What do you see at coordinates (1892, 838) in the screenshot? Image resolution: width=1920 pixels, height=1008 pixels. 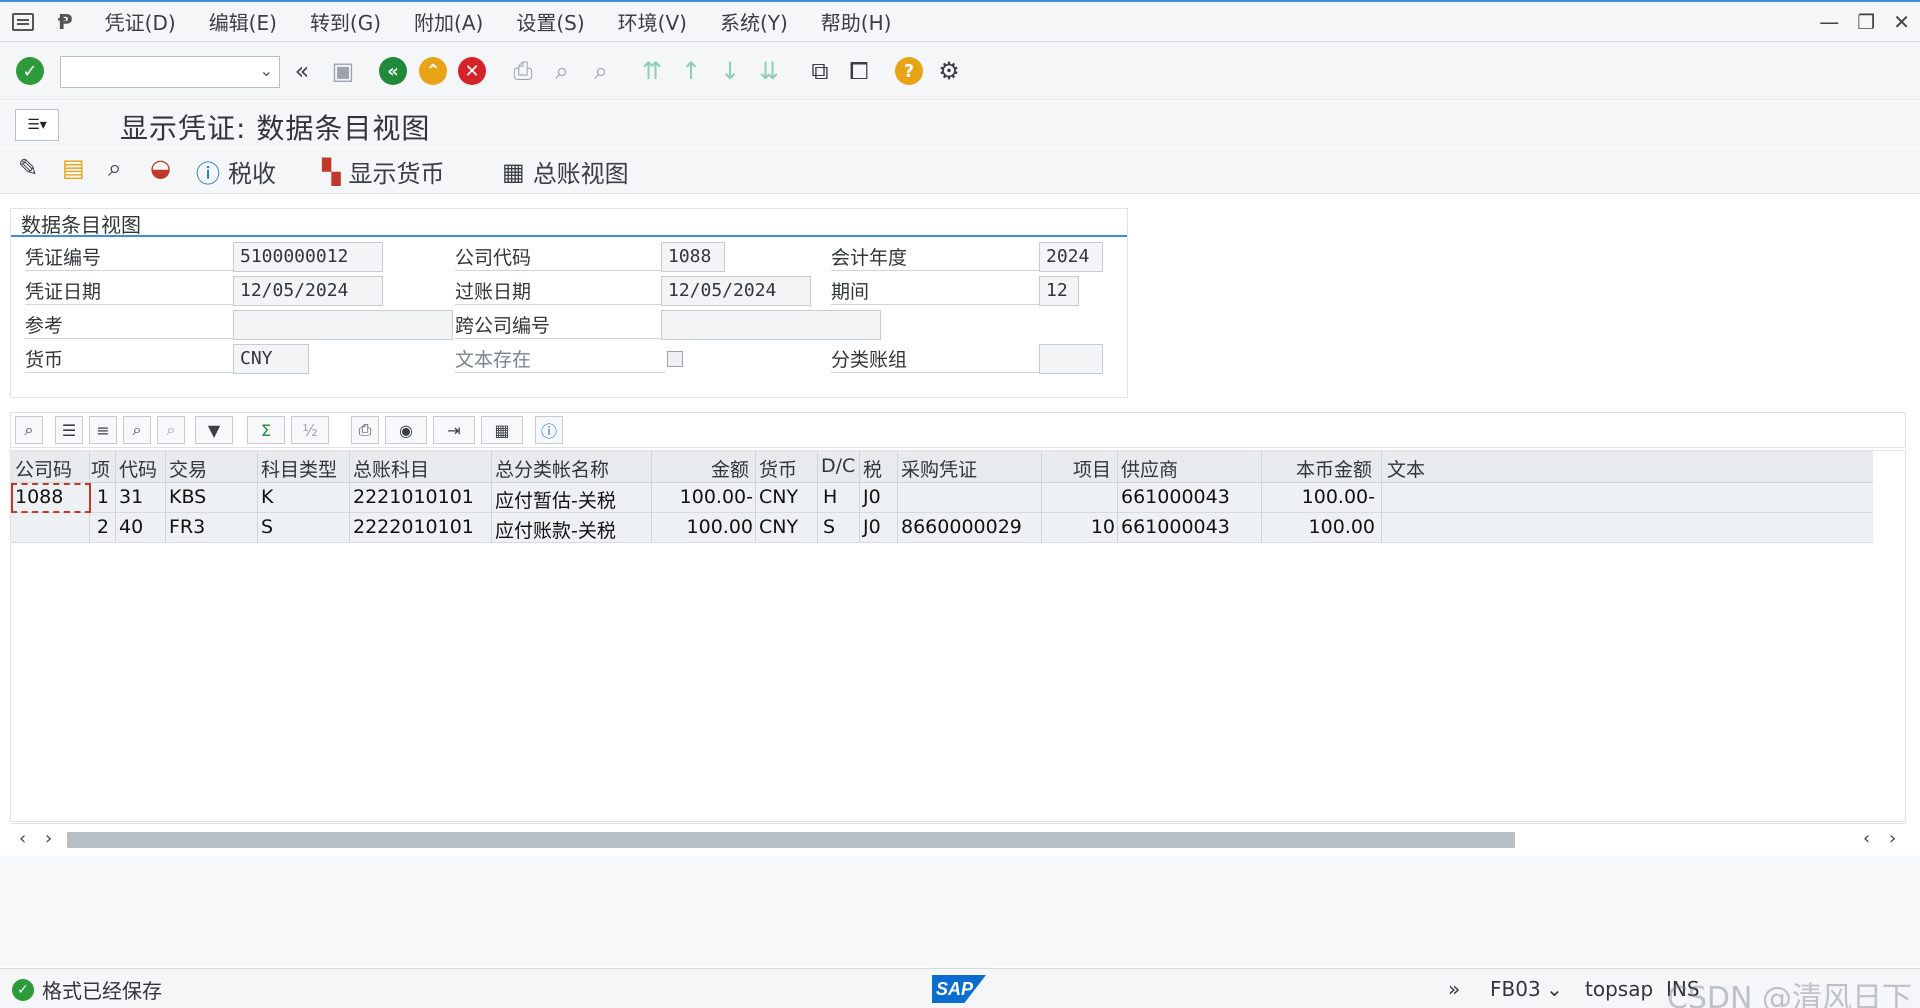 I see `scroll-right-end-icon: ›` at bounding box center [1892, 838].